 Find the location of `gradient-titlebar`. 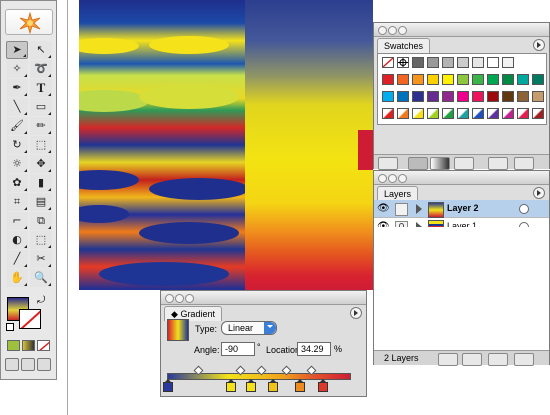

gradient-titlebar is located at coordinates (263, 298).